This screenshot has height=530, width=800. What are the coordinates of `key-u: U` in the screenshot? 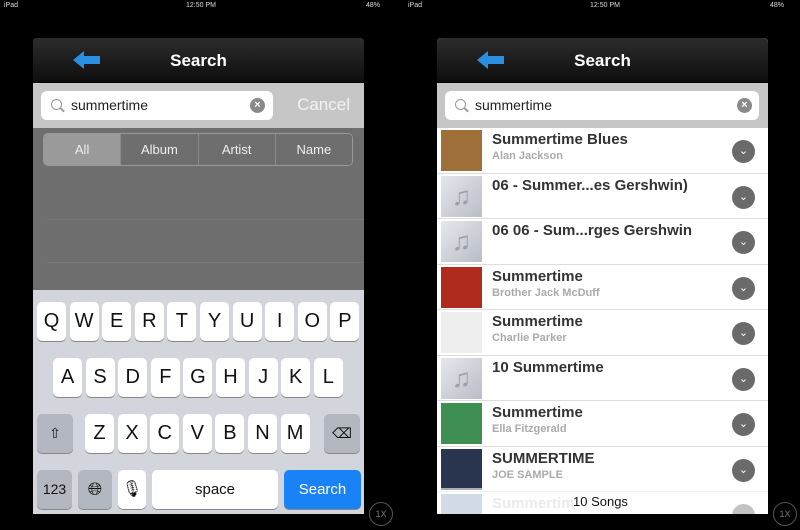 It's located at (247, 321).